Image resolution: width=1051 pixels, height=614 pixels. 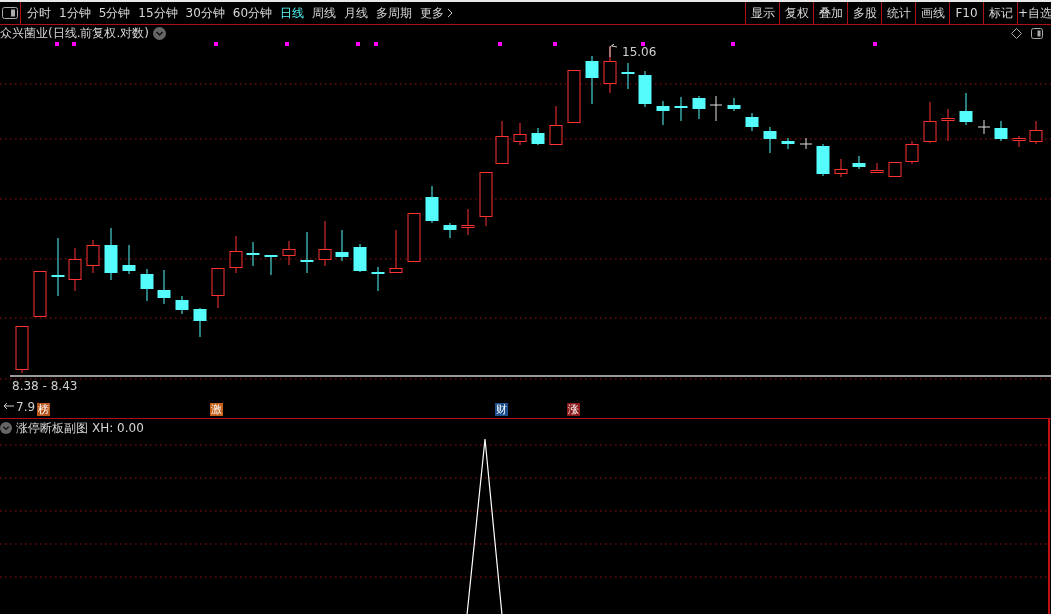 I want to click on toolbar-button: F10, so click(x=966, y=13).